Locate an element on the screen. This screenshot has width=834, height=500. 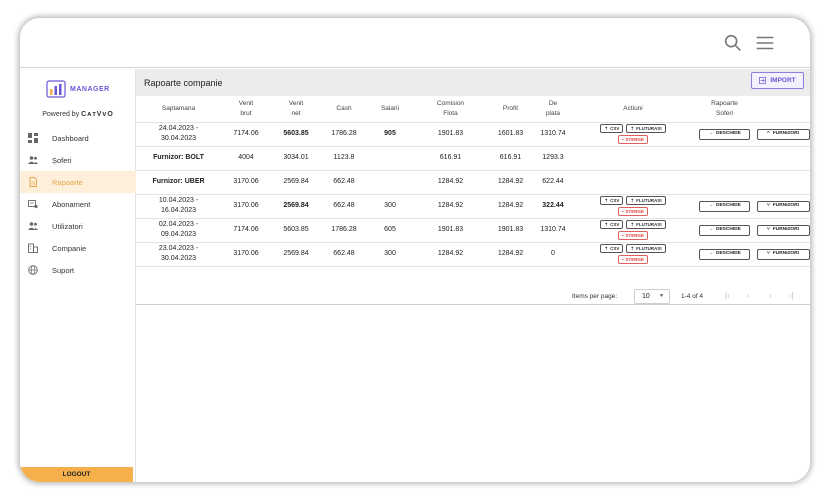
driver-reports-cell is located at coordinates (724, 158).